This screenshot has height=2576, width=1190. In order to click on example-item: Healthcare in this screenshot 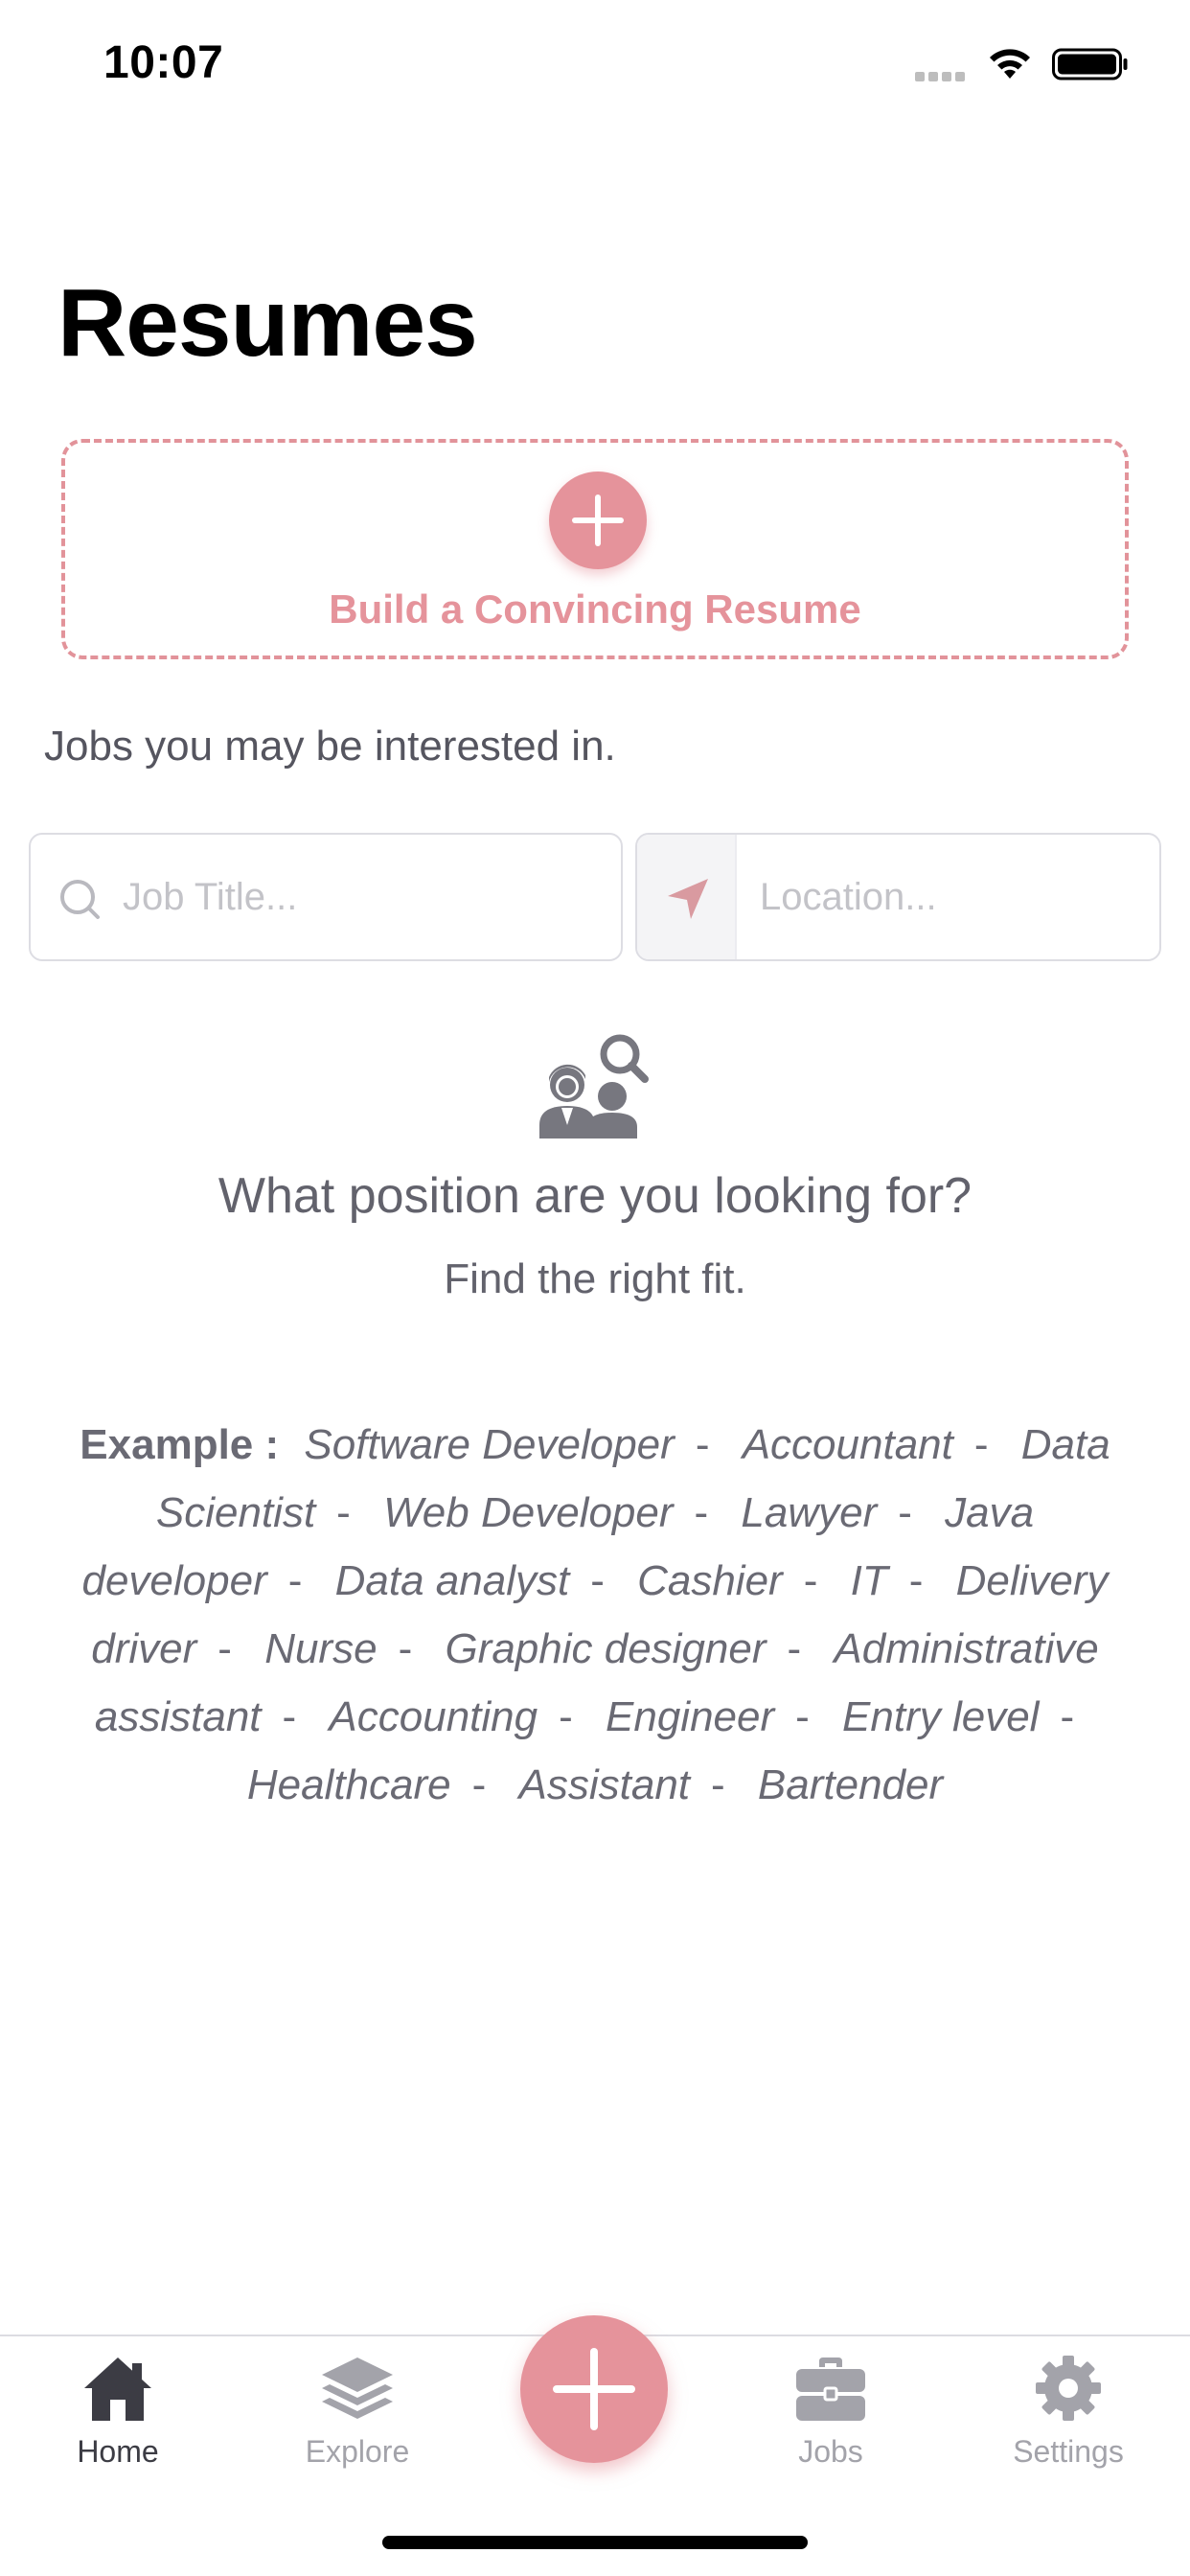, I will do `click(349, 1784)`.